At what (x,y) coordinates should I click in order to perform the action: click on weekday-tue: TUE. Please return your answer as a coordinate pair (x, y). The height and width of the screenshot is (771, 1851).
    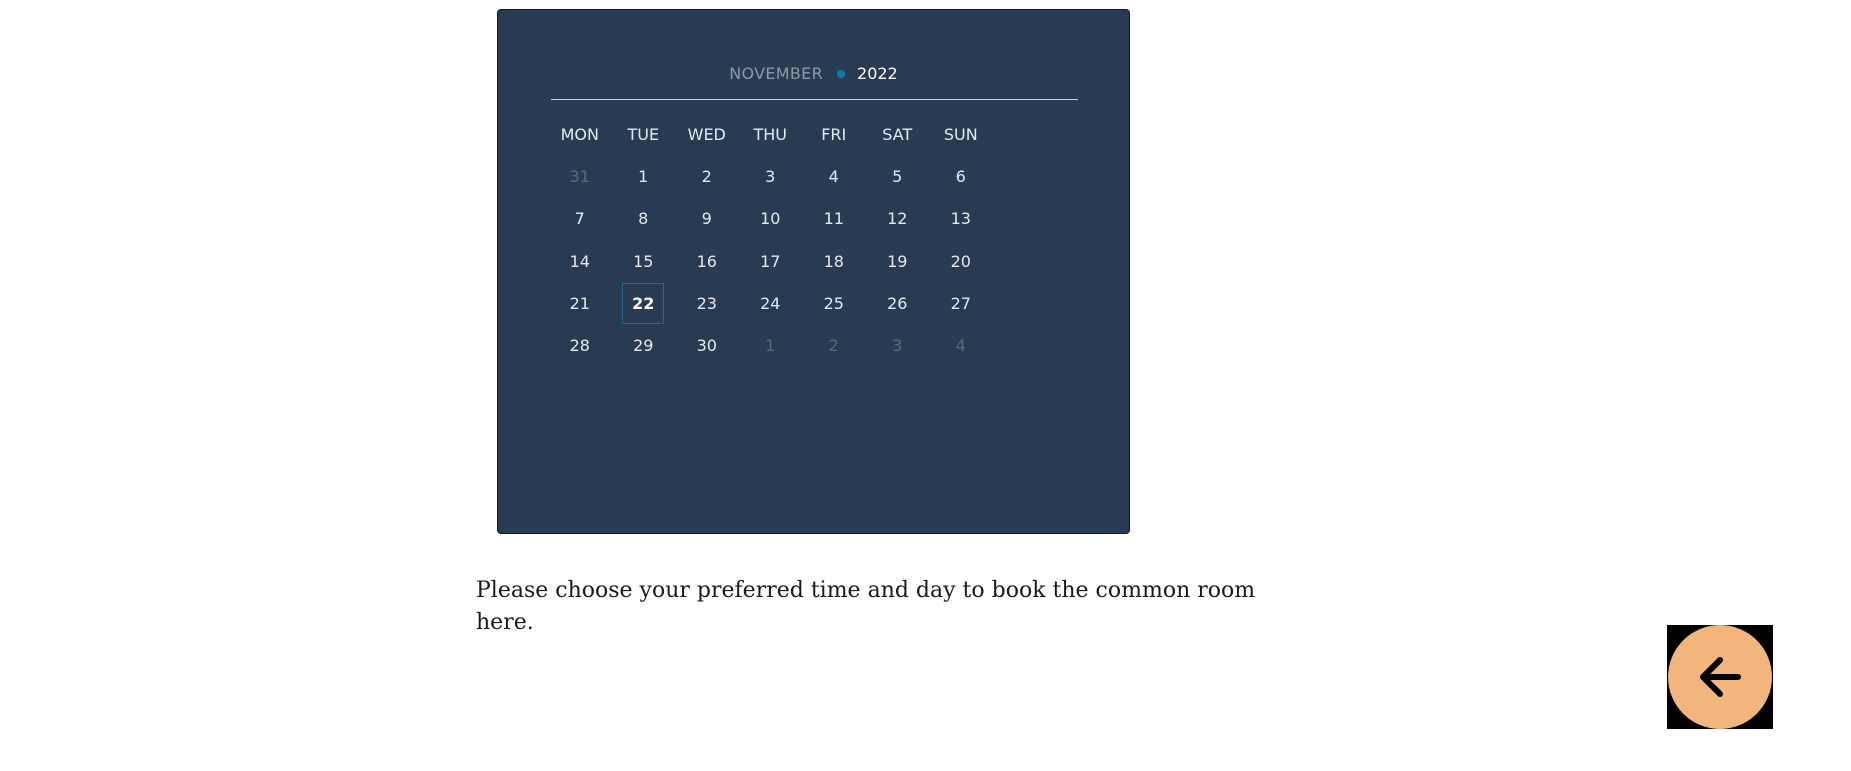
    Looking at the image, I should click on (643, 134).